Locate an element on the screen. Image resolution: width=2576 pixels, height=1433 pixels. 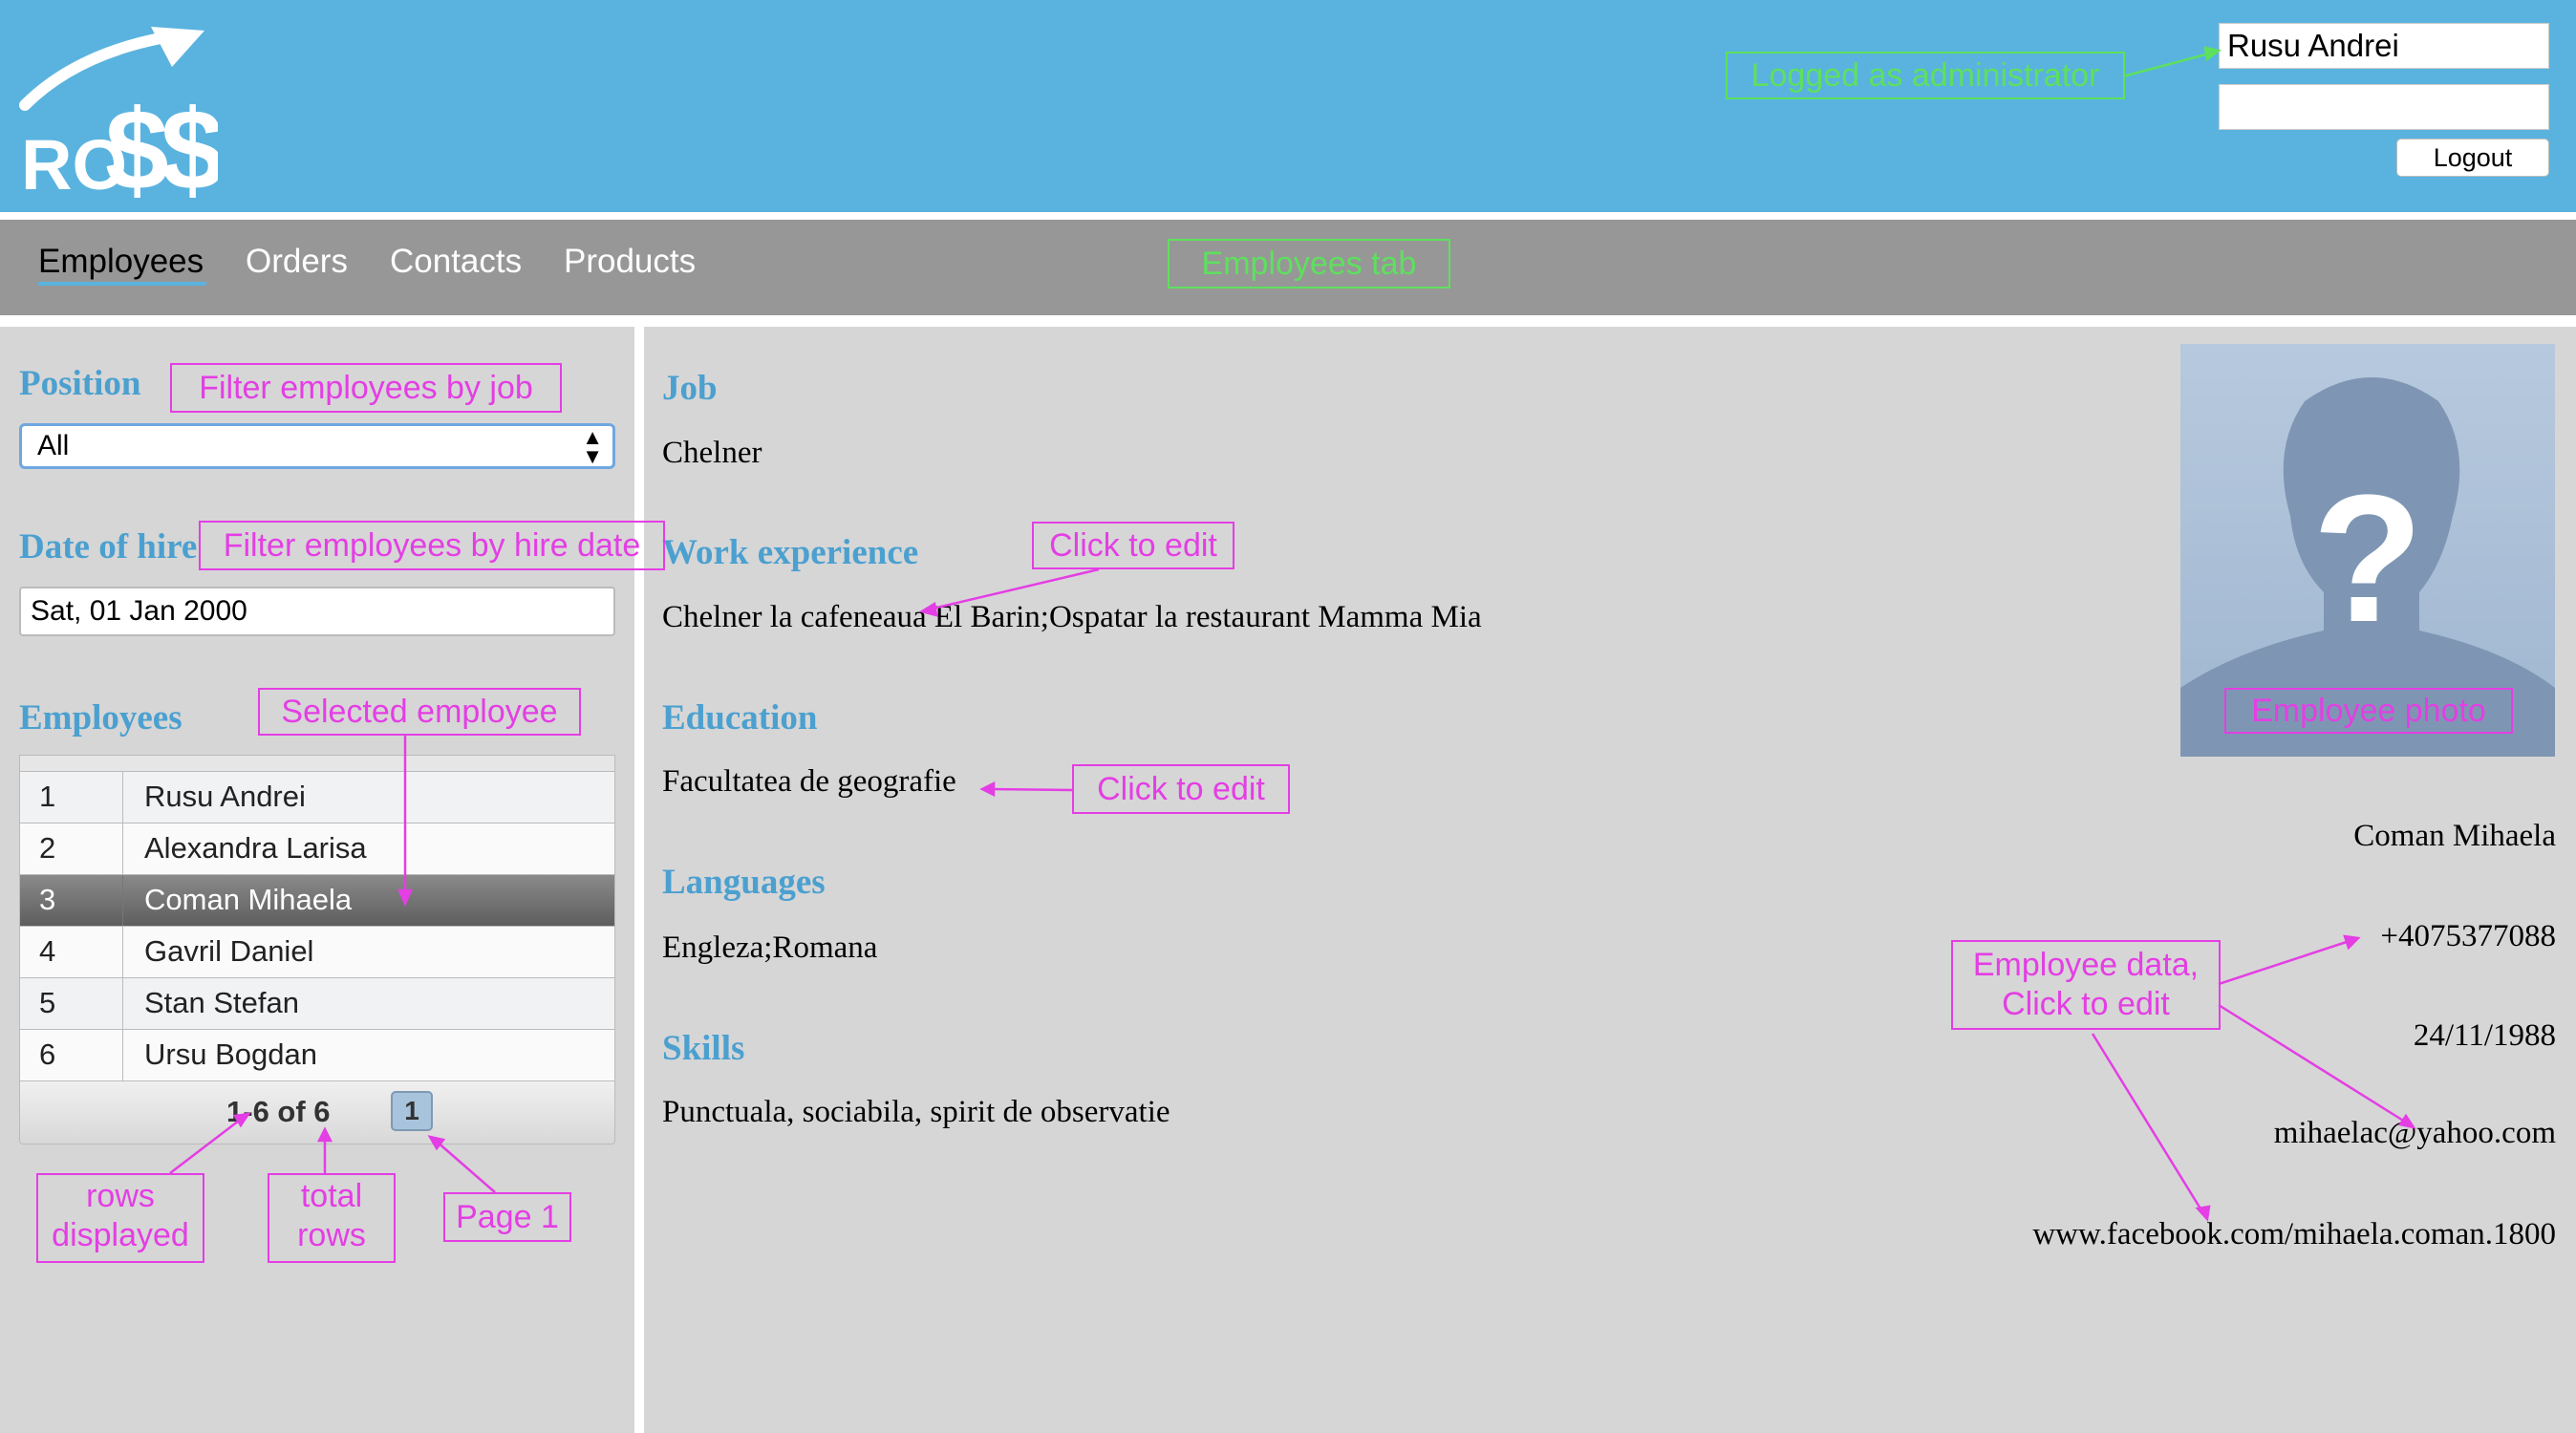
tab-contacts: Contacts is located at coordinates (456, 262).